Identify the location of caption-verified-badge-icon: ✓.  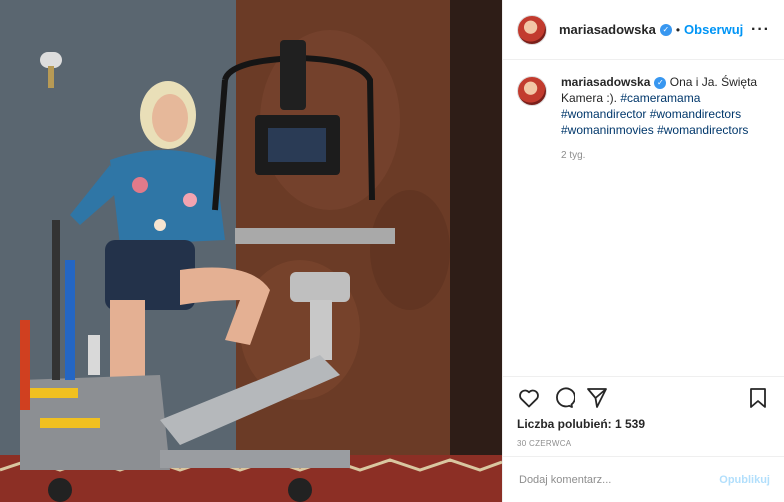
(660, 82).